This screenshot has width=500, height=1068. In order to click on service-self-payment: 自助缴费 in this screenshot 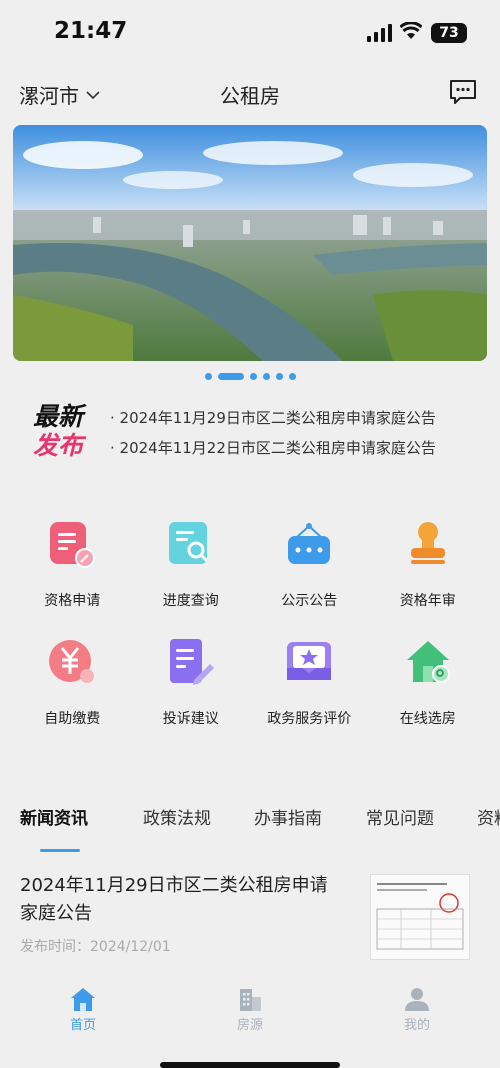, I will do `click(72, 684)`.